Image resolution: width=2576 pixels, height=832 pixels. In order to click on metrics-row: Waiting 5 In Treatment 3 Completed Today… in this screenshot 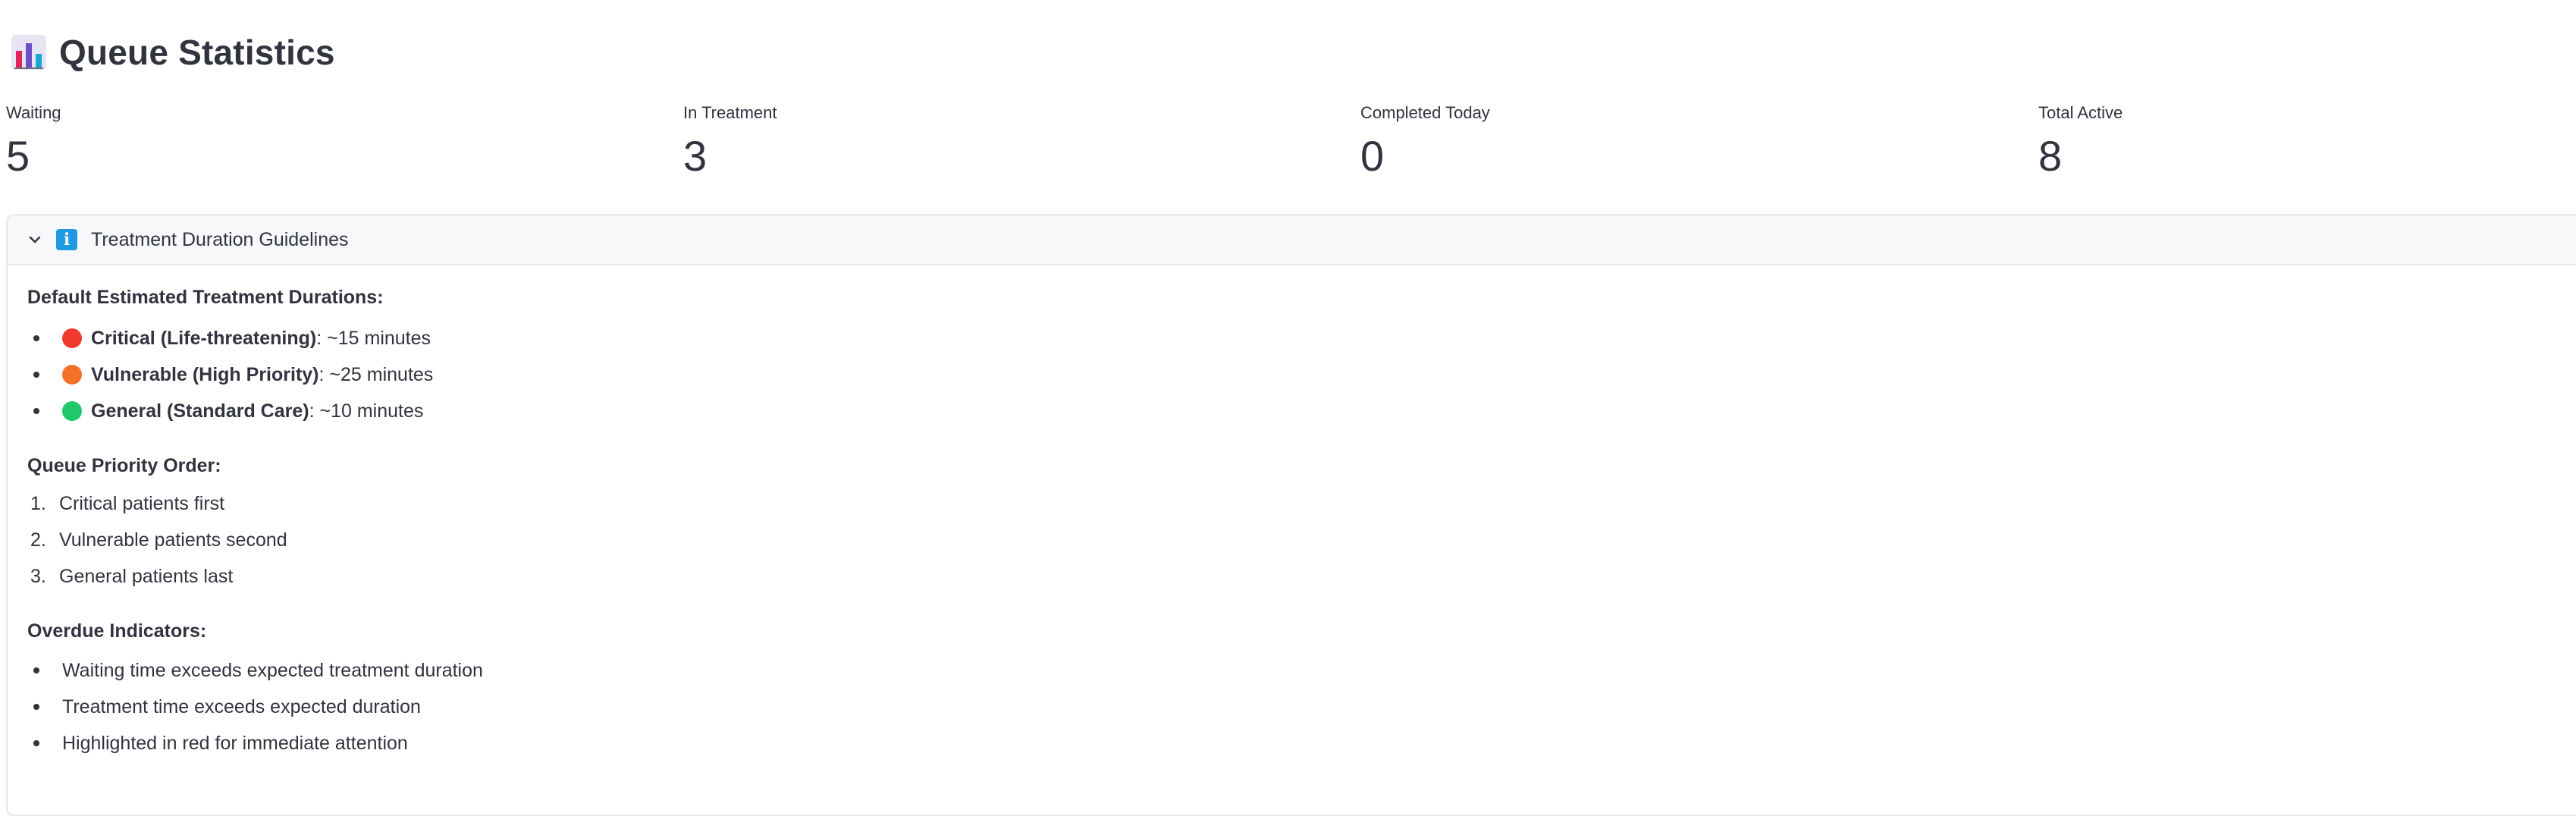, I will do `click(1291, 143)`.